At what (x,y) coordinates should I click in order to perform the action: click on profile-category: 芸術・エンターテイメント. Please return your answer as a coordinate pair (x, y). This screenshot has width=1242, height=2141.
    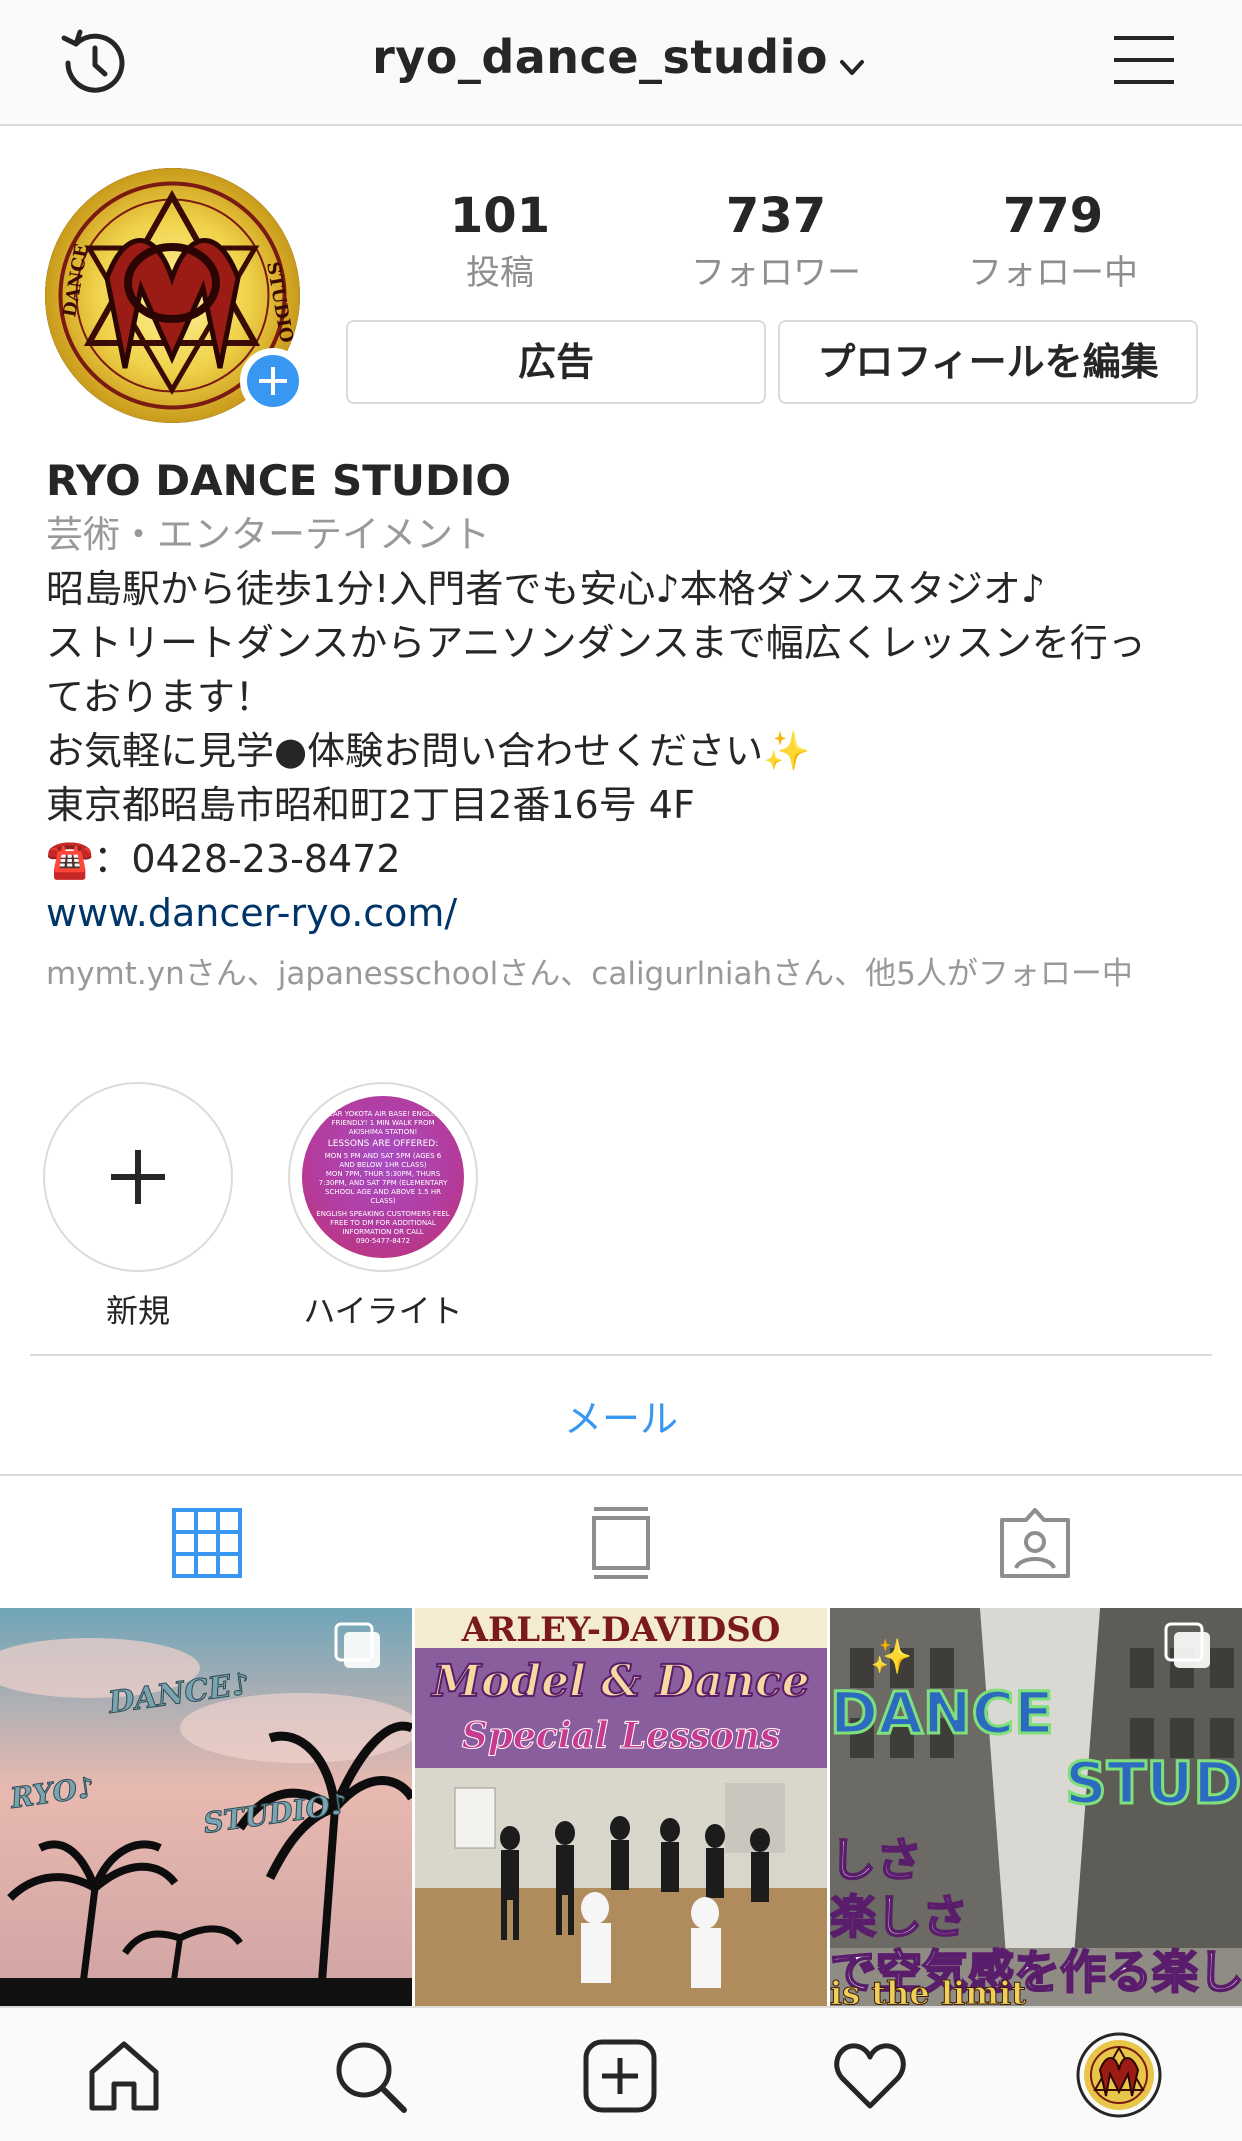
    Looking at the image, I should click on (268, 534).